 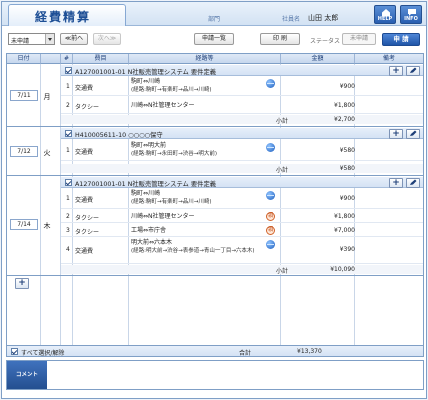 I want to click on subtotal-row: 小計 ¥2,700, so click(x=242, y=120).